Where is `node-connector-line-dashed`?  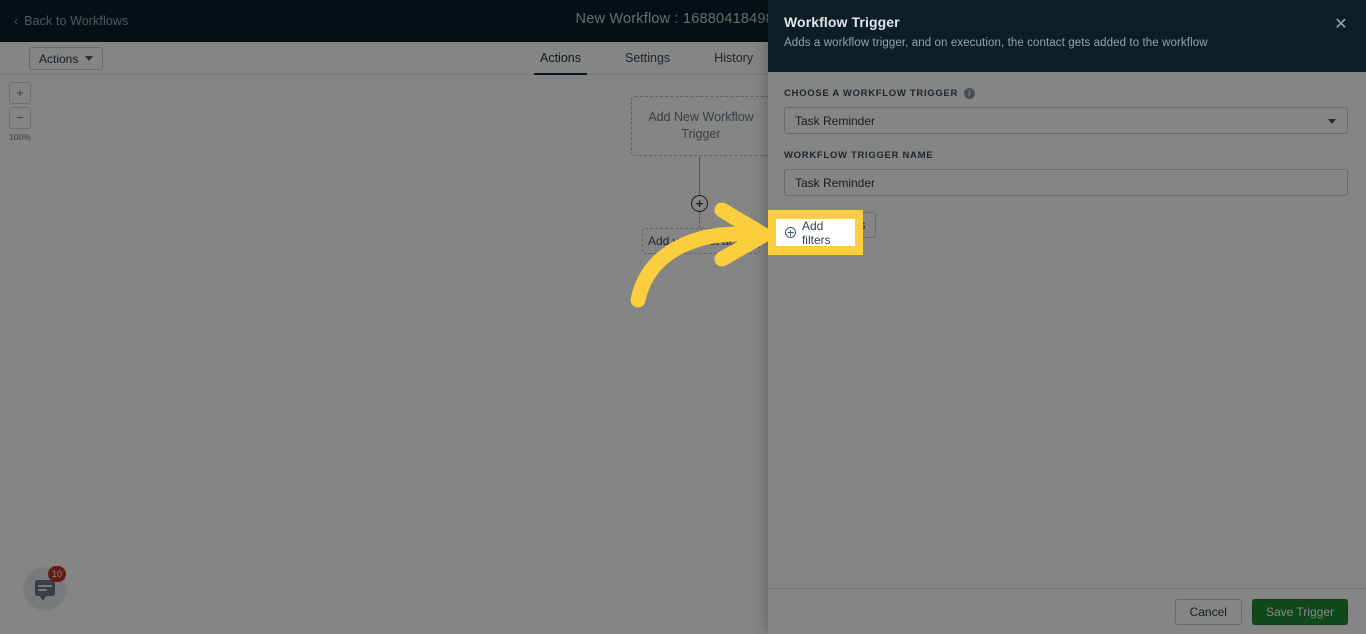 node-connector-line-dashed is located at coordinates (699, 220).